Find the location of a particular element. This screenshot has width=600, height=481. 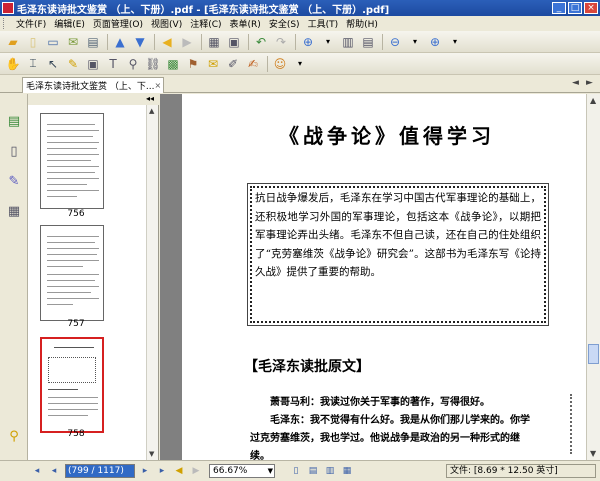

tab-close-icon: × is located at coordinates (157, 85).